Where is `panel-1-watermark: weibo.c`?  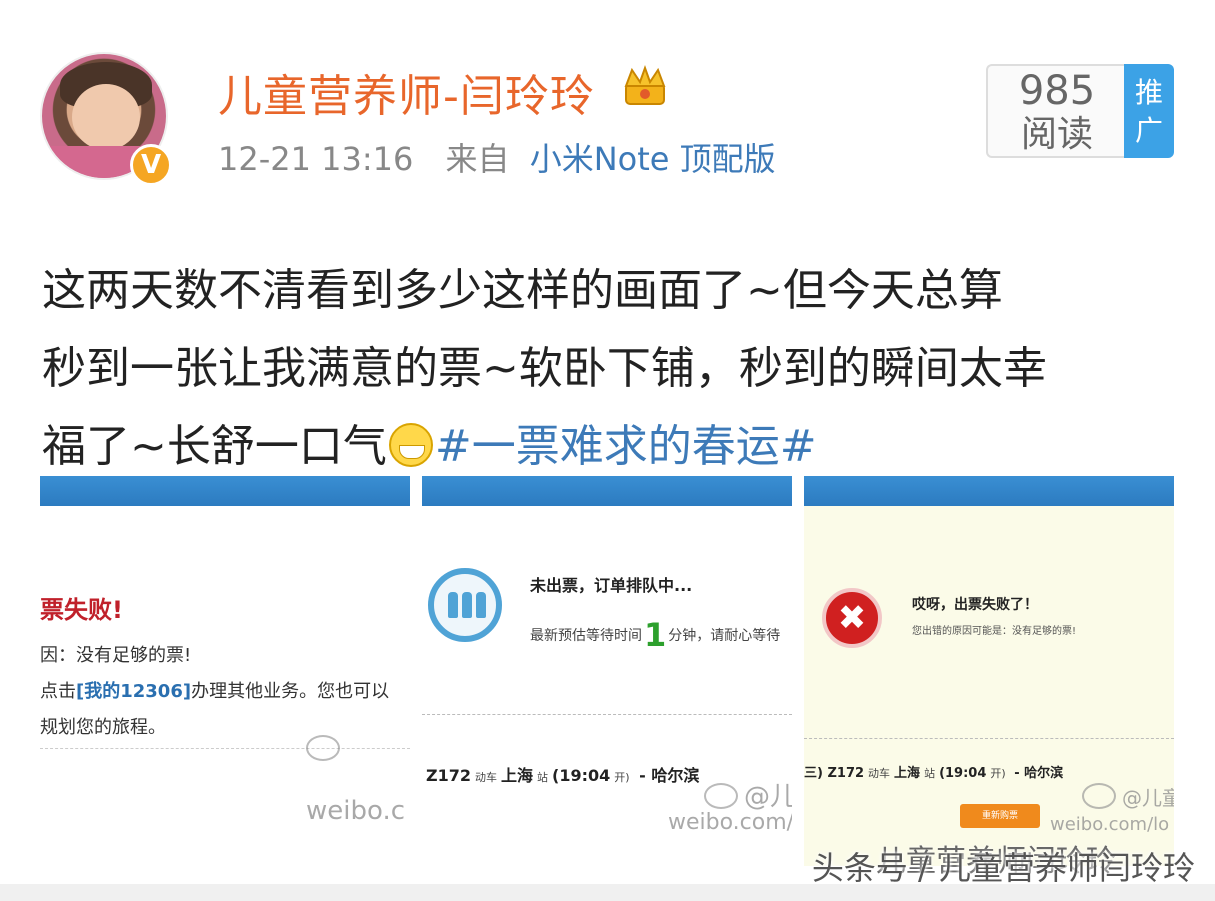 panel-1-watermark: weibo.c is located at coordinates (355, 811).